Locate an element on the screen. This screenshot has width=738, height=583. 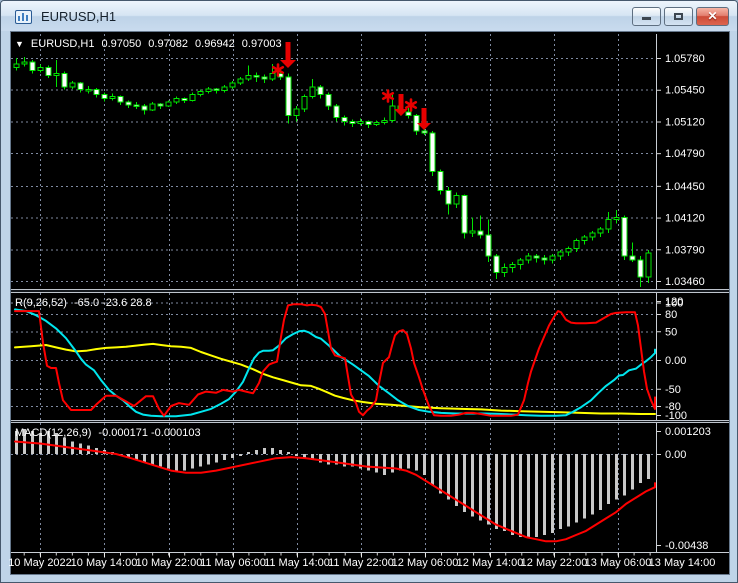
y-axis-label: 1.03460 is located at coordinates (685, 282).